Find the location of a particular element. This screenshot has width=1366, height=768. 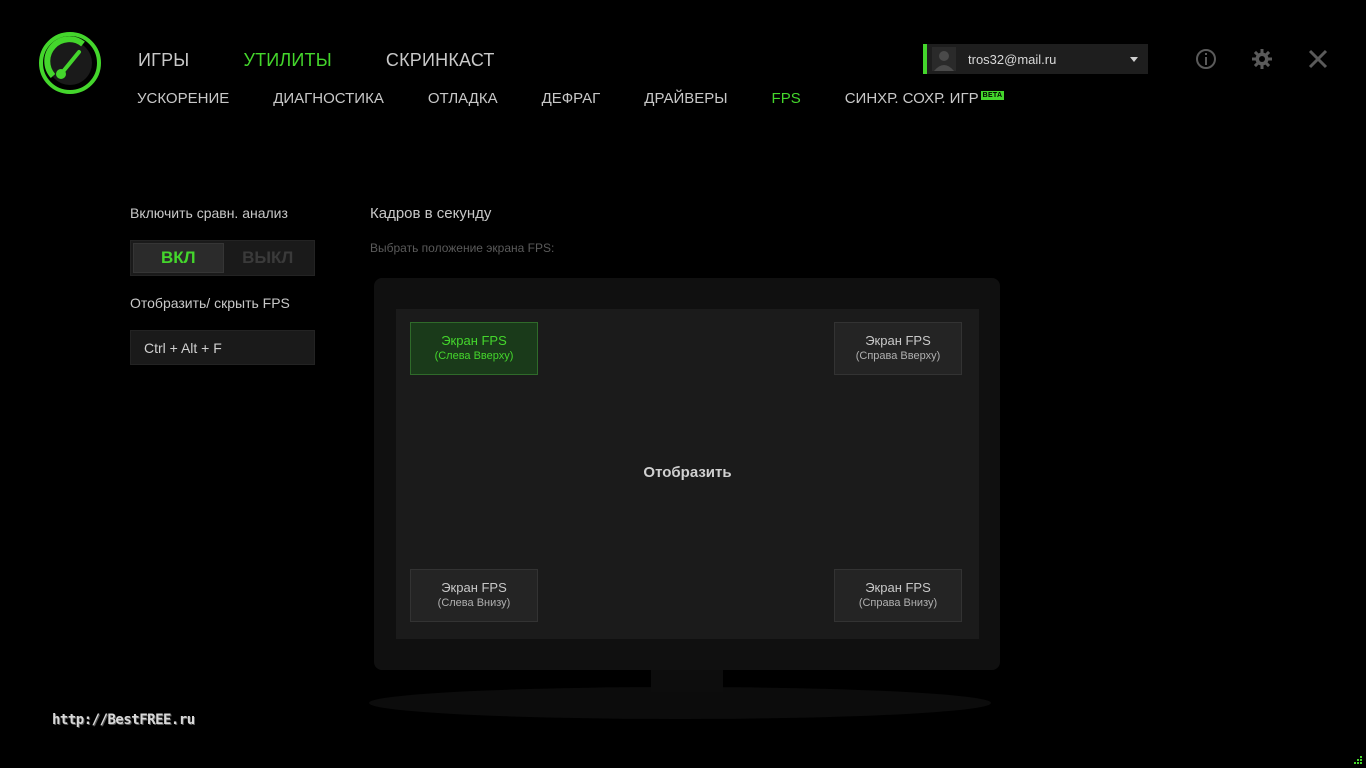

fps-subtitle: Выбрать положение экрана FPS: is located at coordinates (462, 248).